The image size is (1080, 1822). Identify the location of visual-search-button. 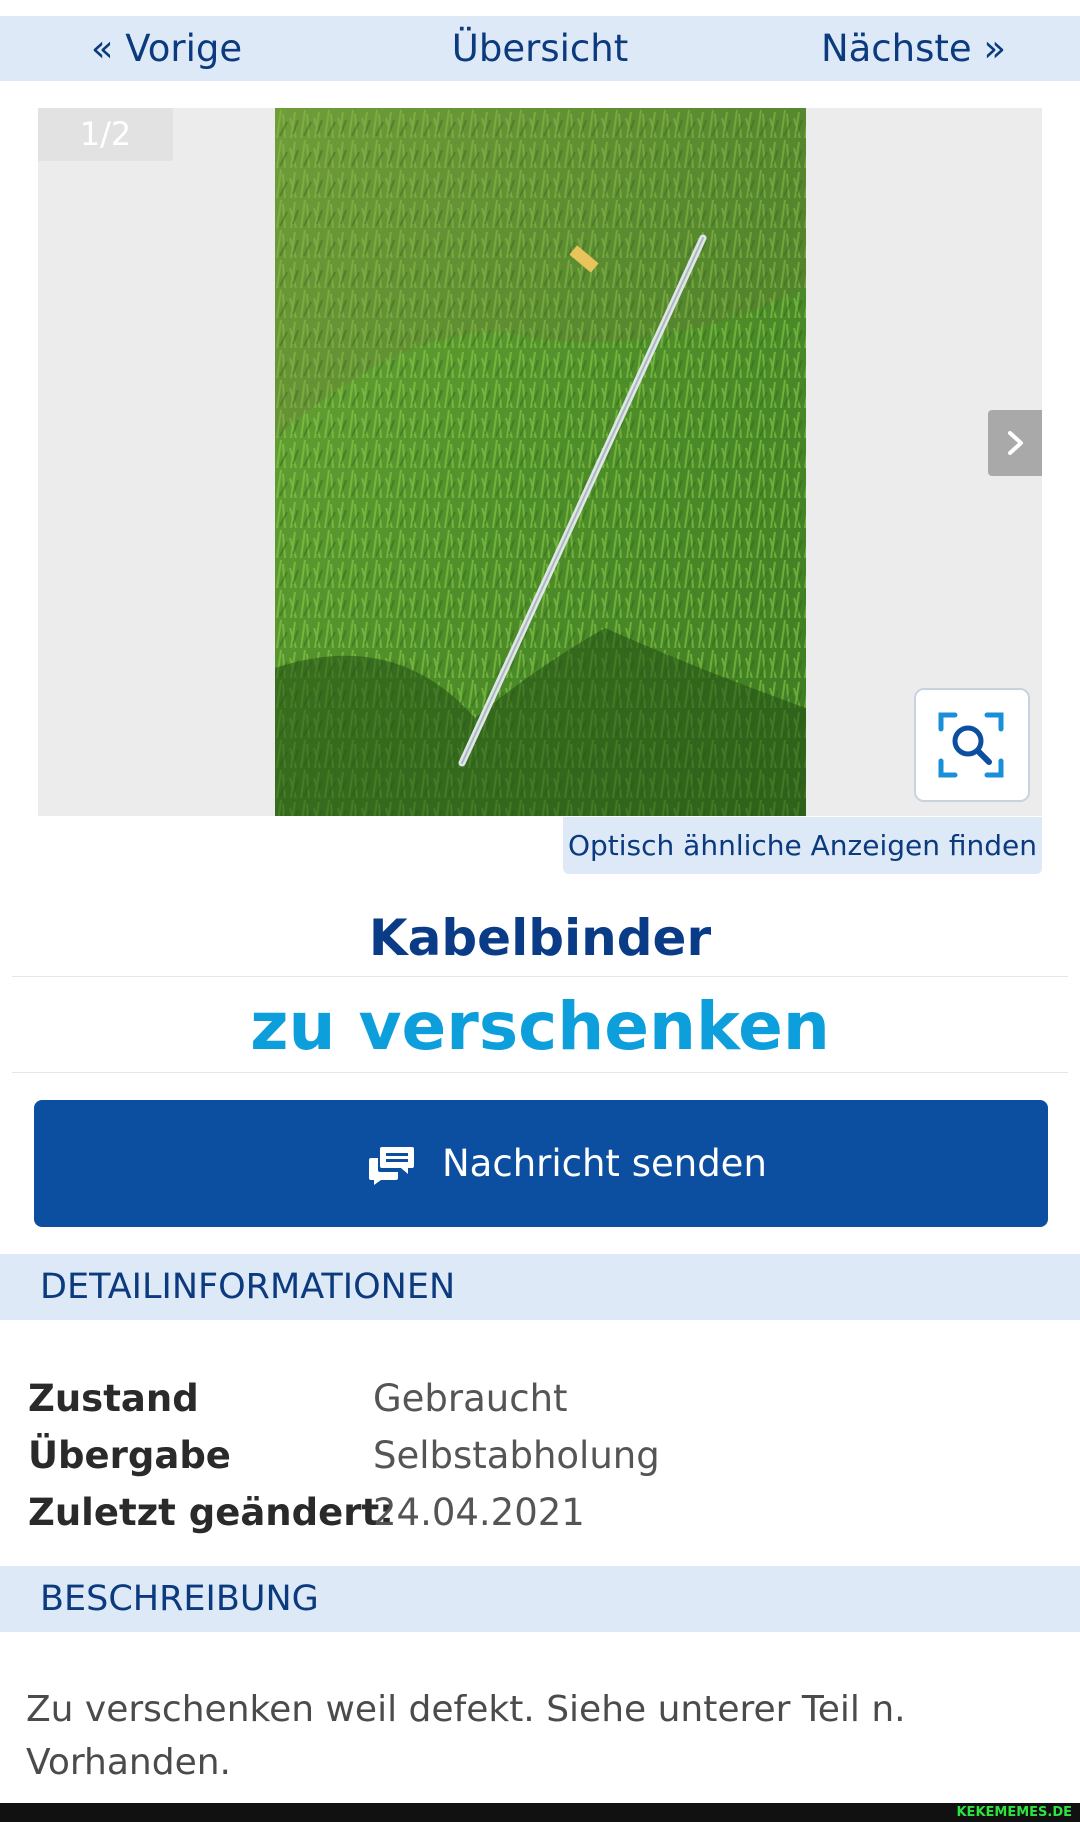
(972, 745).